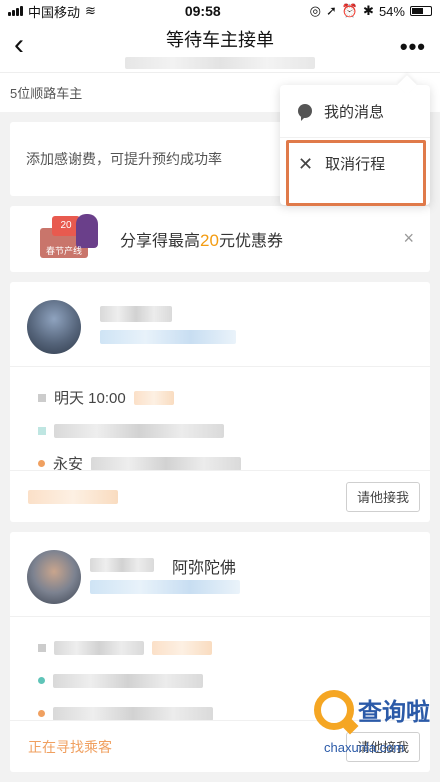  I want to click on arrow-icon: ➚, so click(331, 10).